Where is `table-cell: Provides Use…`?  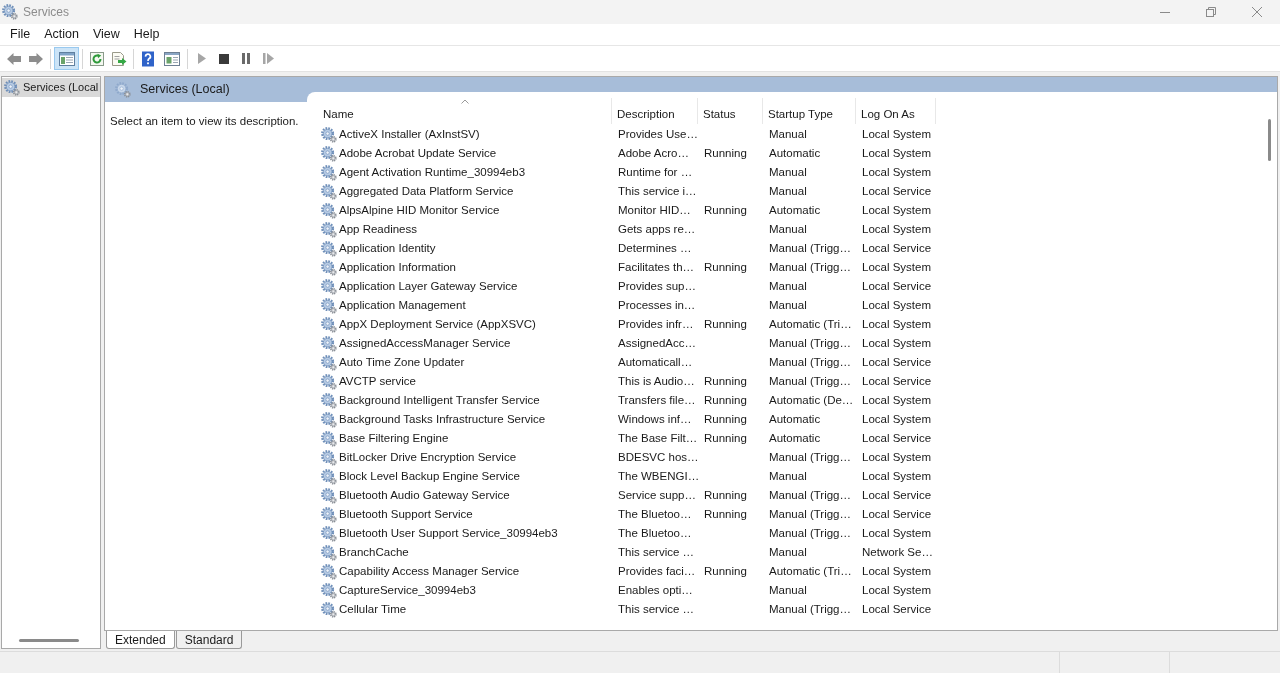 table-cell: Provides Use… is located at coordinates (658, 133).